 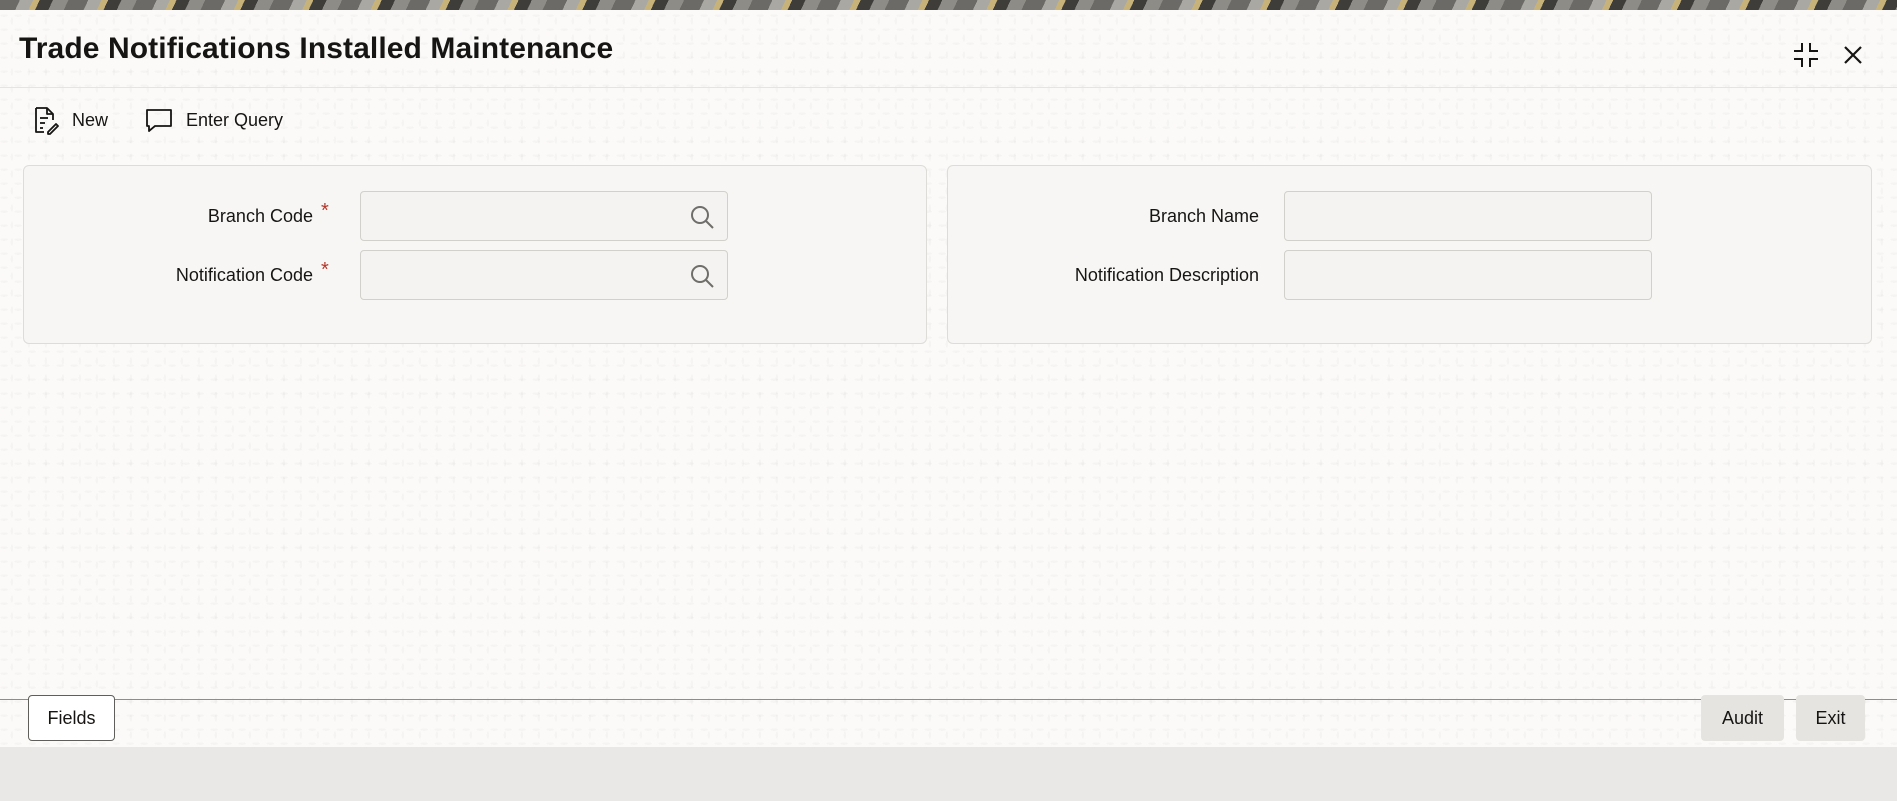 What do you see at coordinates (325, 270) in the screenshot?
I see `notification-code-required-mark: *` at bounding box center [325, 270].